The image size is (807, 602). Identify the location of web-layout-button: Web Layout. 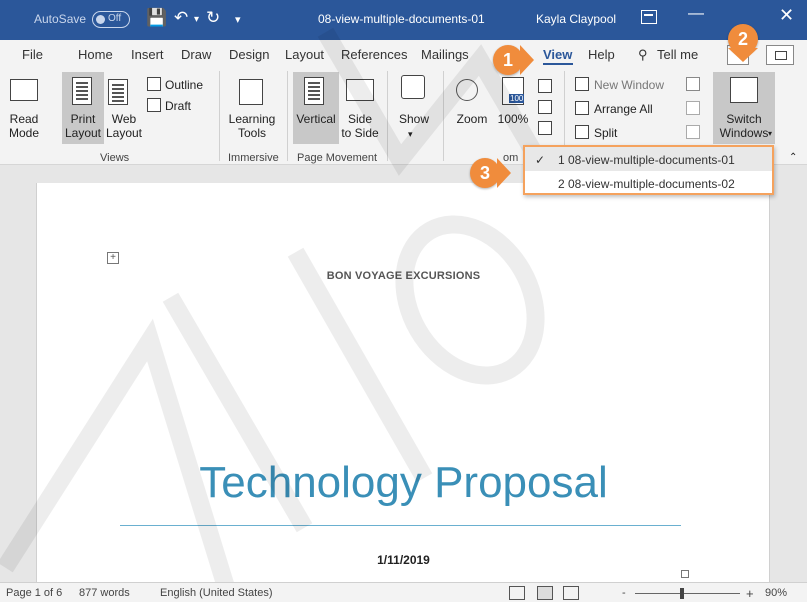
(124, 126).